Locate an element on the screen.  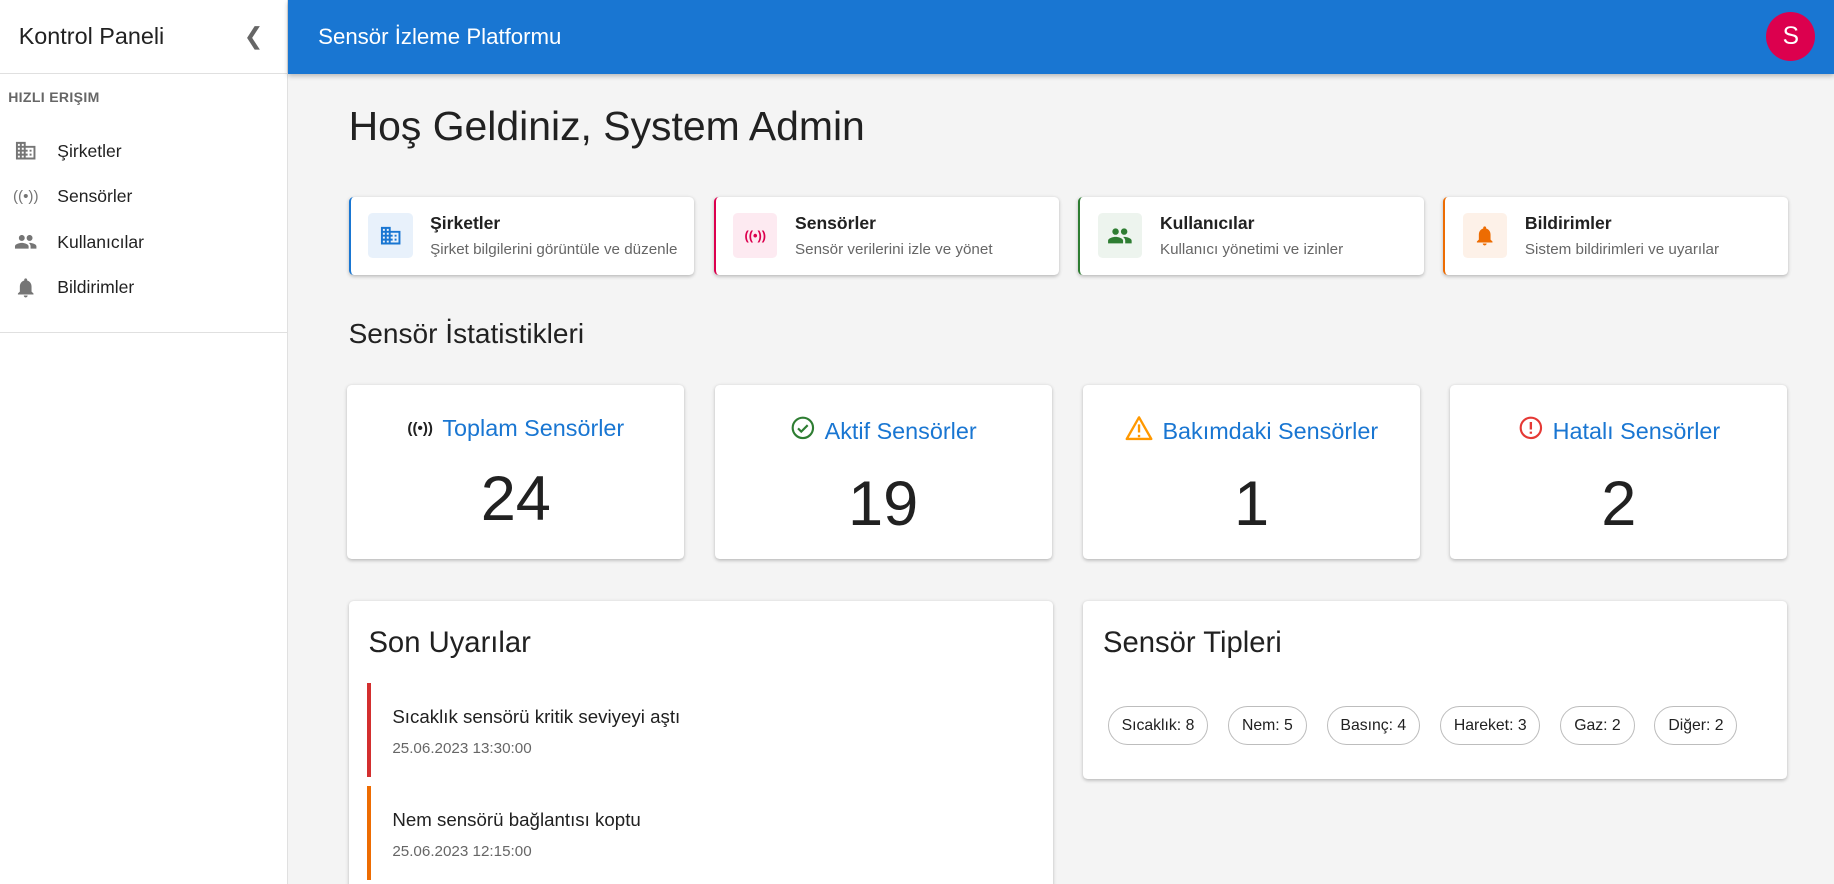
alert-text: Nem sensörü bağlantısı koptu is located at coordinates (516, 820).